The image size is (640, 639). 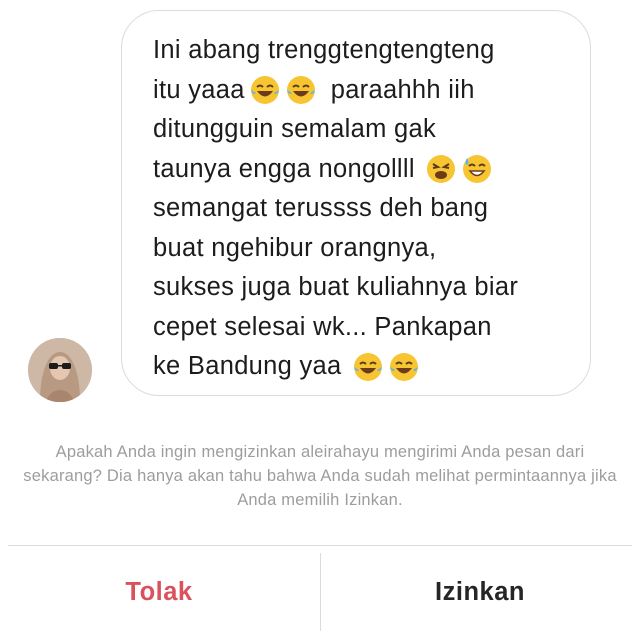 I want to click on sender-avatar, so click(x=60, y=370).